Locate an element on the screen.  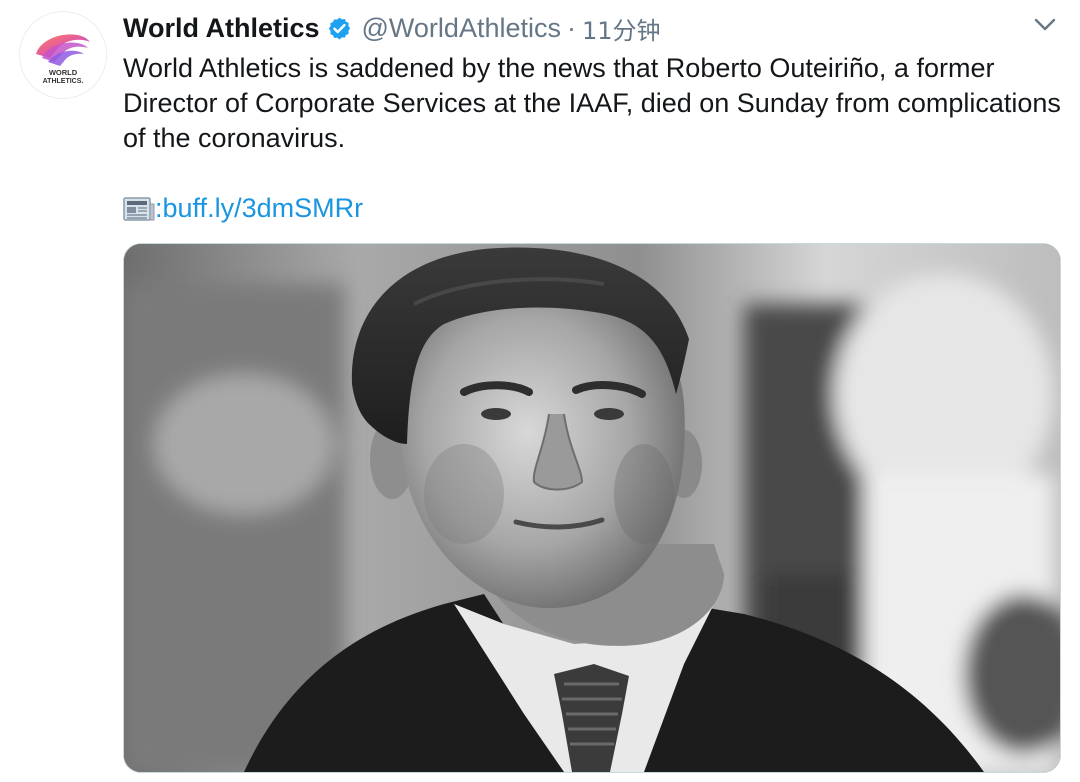
logo-text-line1: WORLD is located at coordinates (63, 72).